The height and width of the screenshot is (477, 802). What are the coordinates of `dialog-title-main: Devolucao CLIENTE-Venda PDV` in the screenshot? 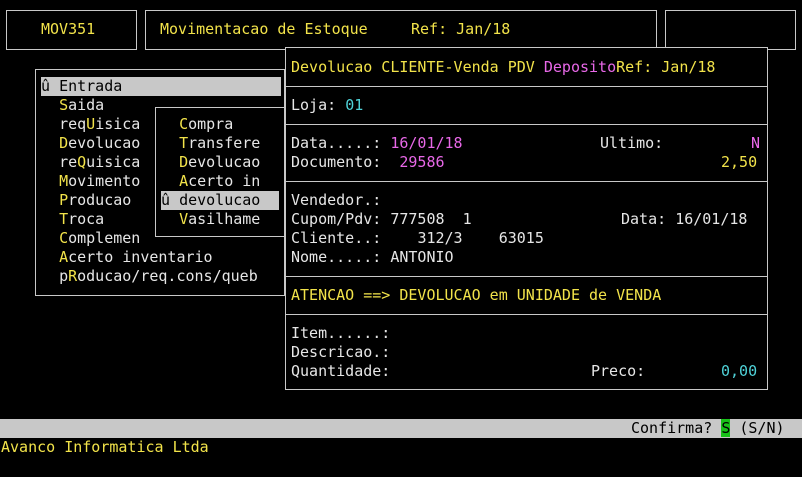 It's located at (417, 67).